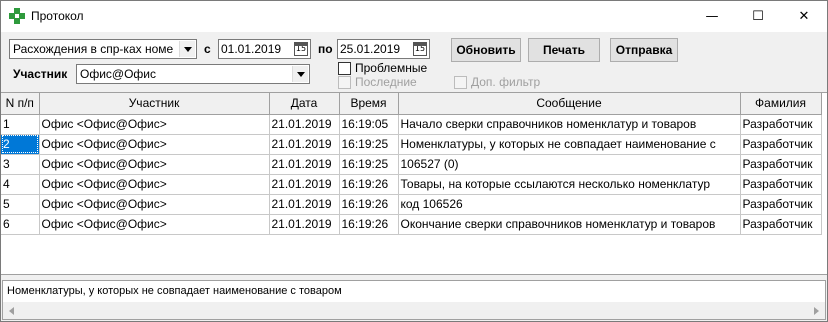  I want to click on scroll-left-icon, so click(11, 310).